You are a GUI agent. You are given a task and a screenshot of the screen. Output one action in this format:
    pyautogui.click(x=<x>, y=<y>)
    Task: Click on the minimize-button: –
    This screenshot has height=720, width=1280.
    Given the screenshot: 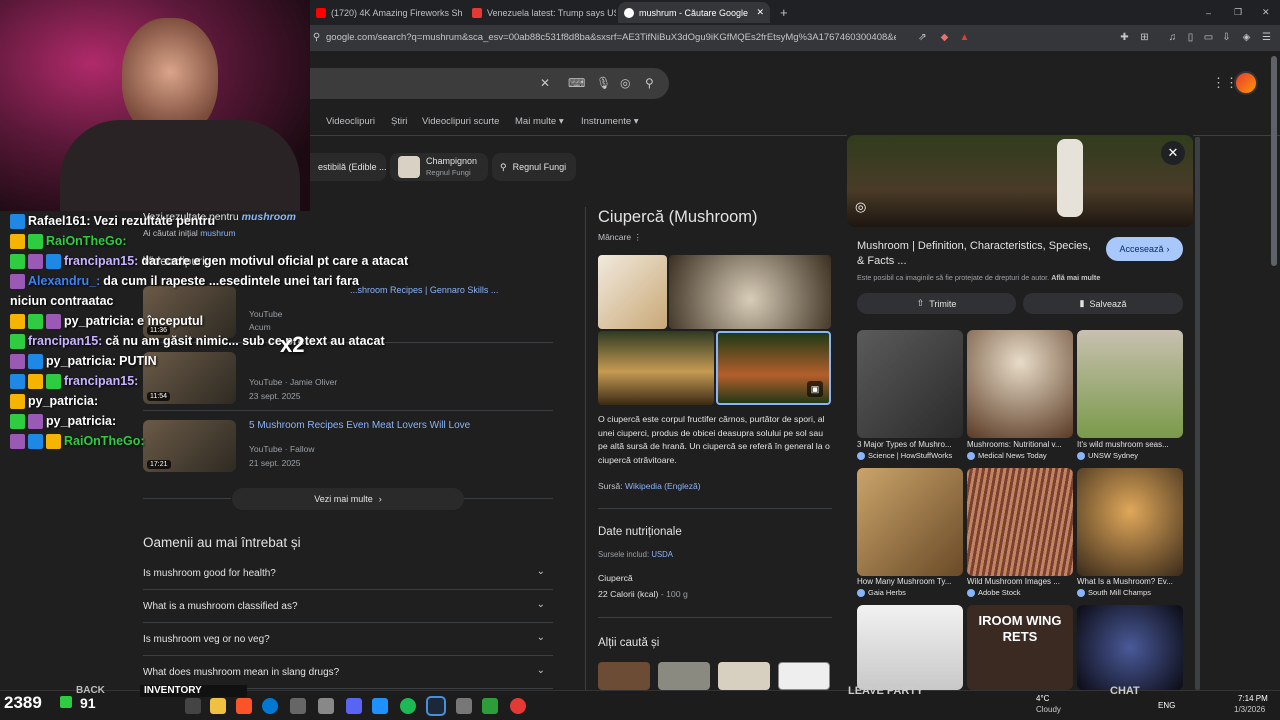 What is the action you would take?
    pyautogui.click(x=1208, y=12)
    